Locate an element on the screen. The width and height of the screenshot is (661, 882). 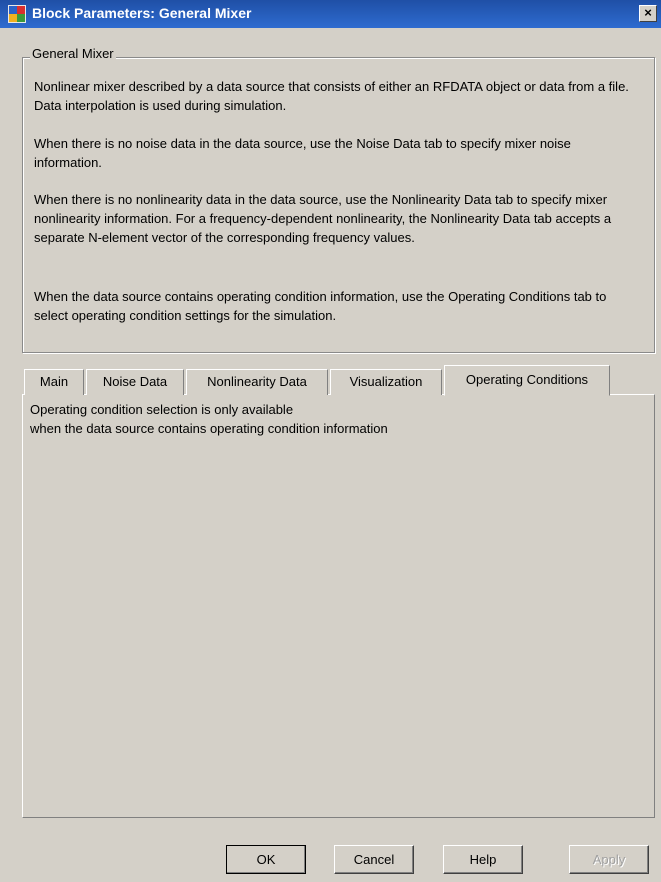
close-icon: × is located at coordinates (648, 13).